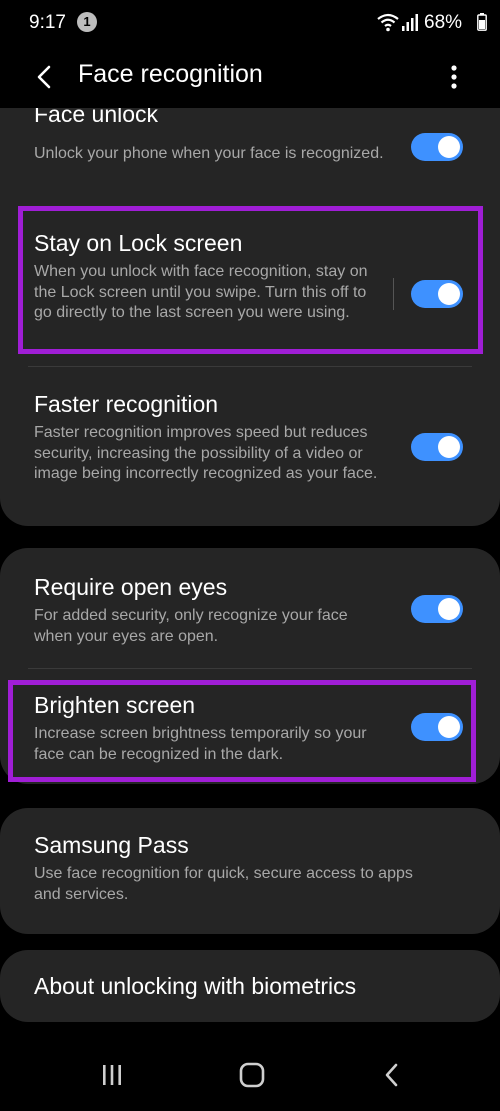 The width and height of the screenshot is (500, 1111). Describe the element at coordinates (131, 587) in the screenshot. I see `require-open-eyes-title: Require open eyes` at that location.